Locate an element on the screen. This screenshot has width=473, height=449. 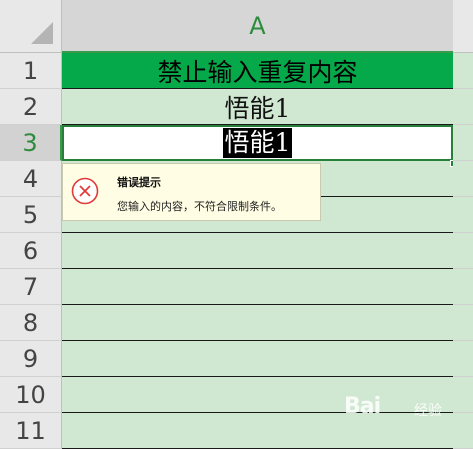
cell-b8 is located at coordinates (463, 323).